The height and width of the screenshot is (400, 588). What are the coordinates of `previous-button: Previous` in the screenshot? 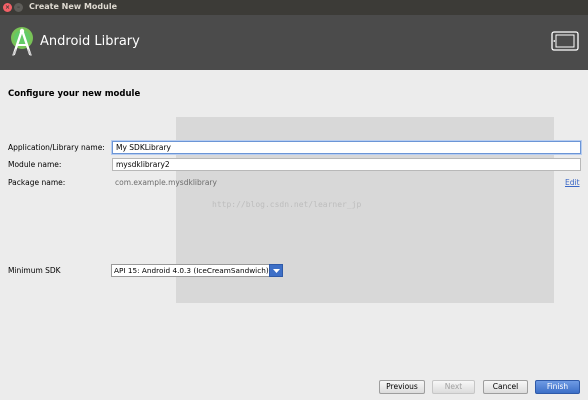 It's located at (402, 387).